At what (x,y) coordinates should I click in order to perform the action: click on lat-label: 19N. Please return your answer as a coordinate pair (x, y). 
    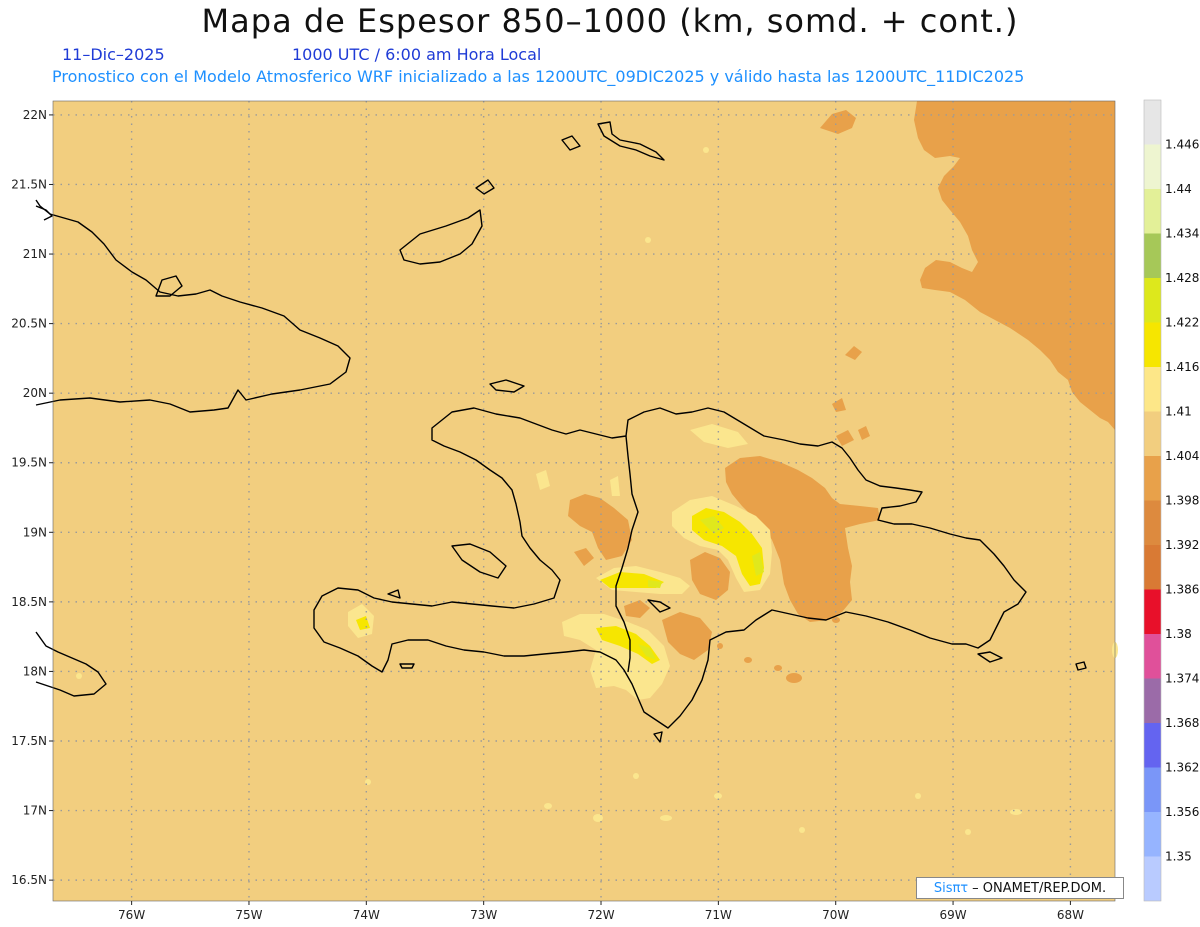
    Looking at the image, I should click on (35, 532).